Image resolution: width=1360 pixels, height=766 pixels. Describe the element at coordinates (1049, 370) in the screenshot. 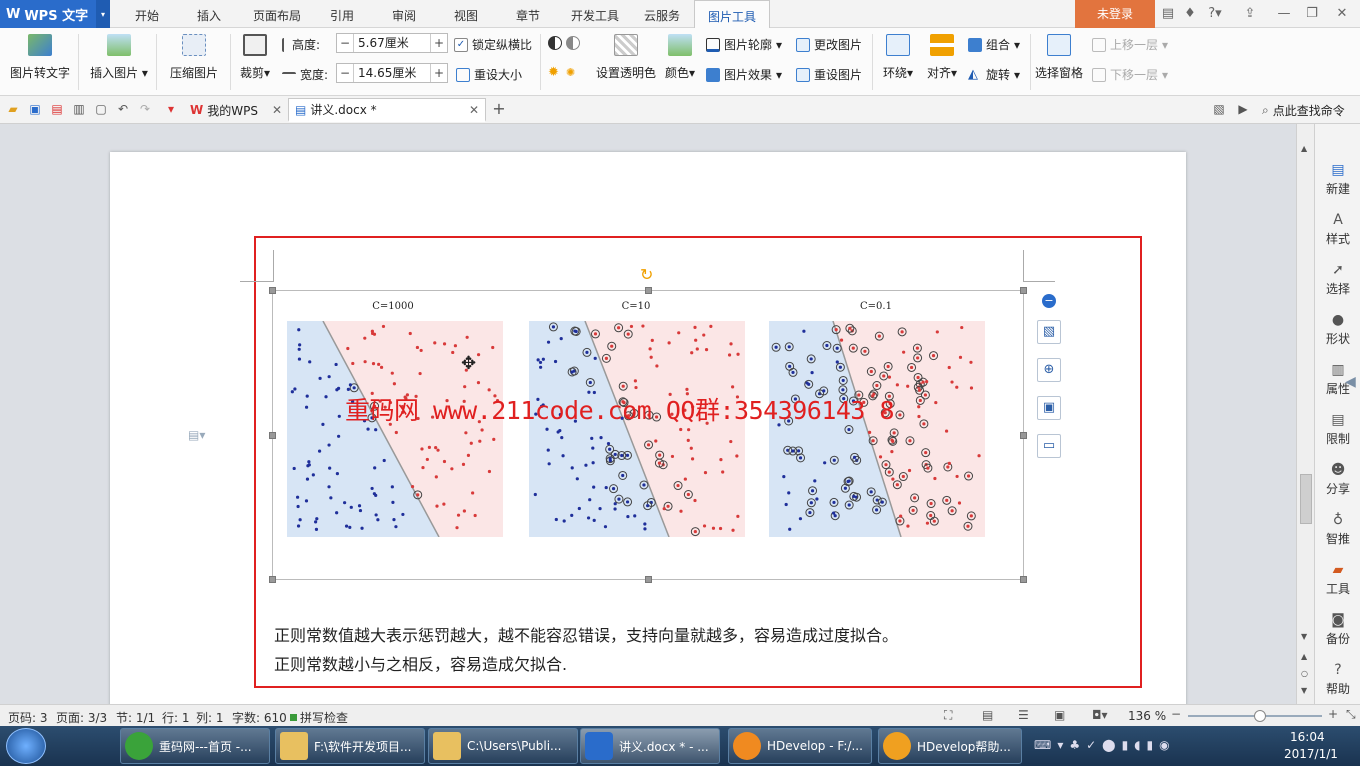

I see `zoom-in-icon: ⊕` at that location.